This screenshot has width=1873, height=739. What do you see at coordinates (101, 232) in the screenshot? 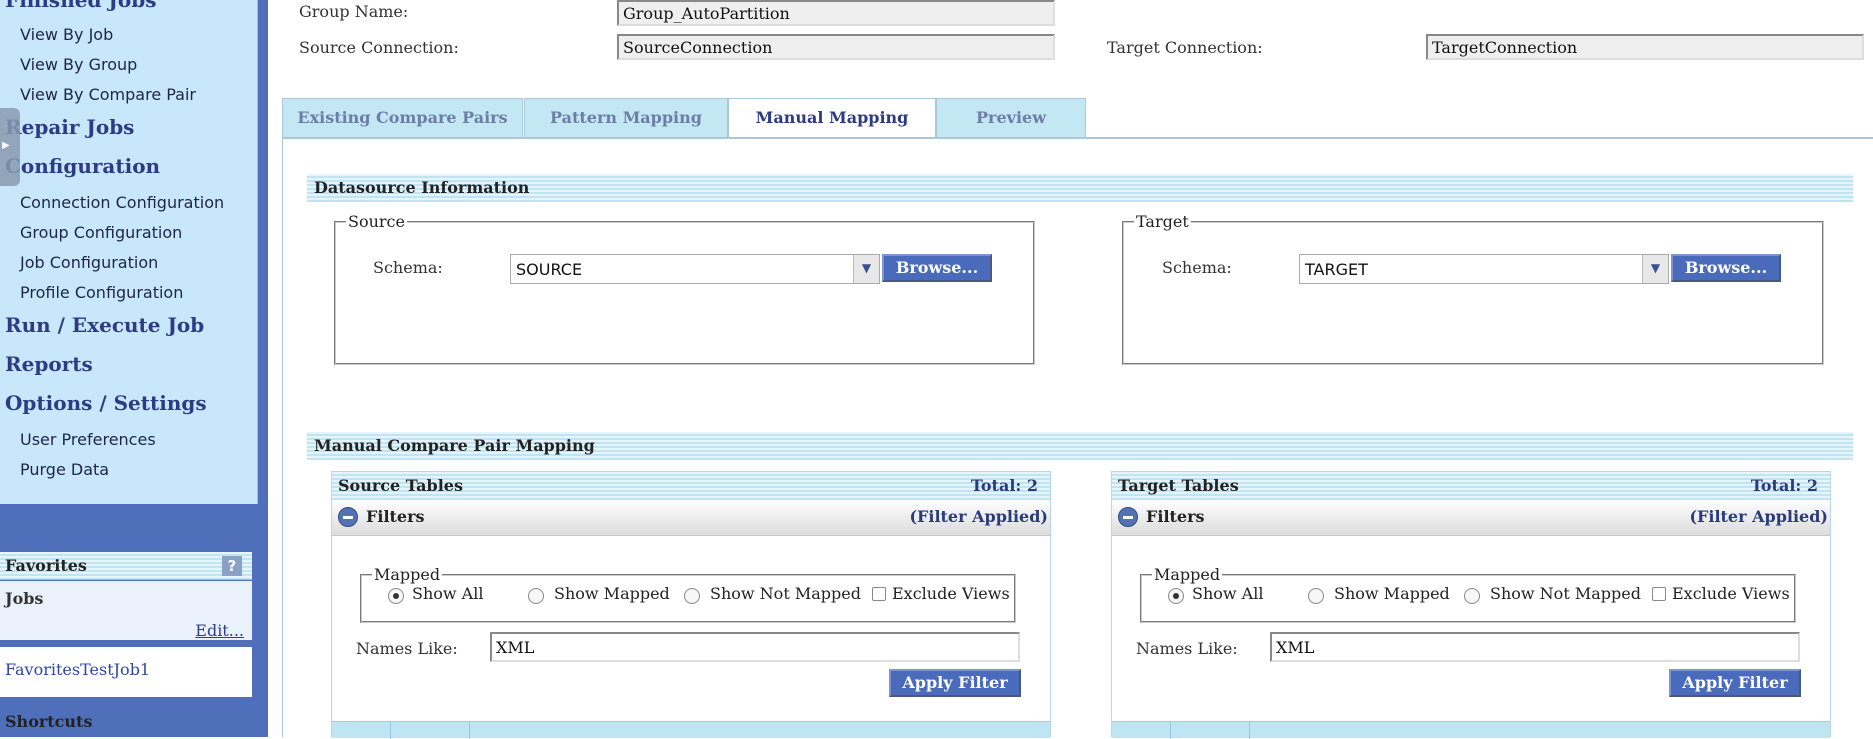
I see `nav-link-group-configuration: Group Configuration` at bounding box center [101, 232].